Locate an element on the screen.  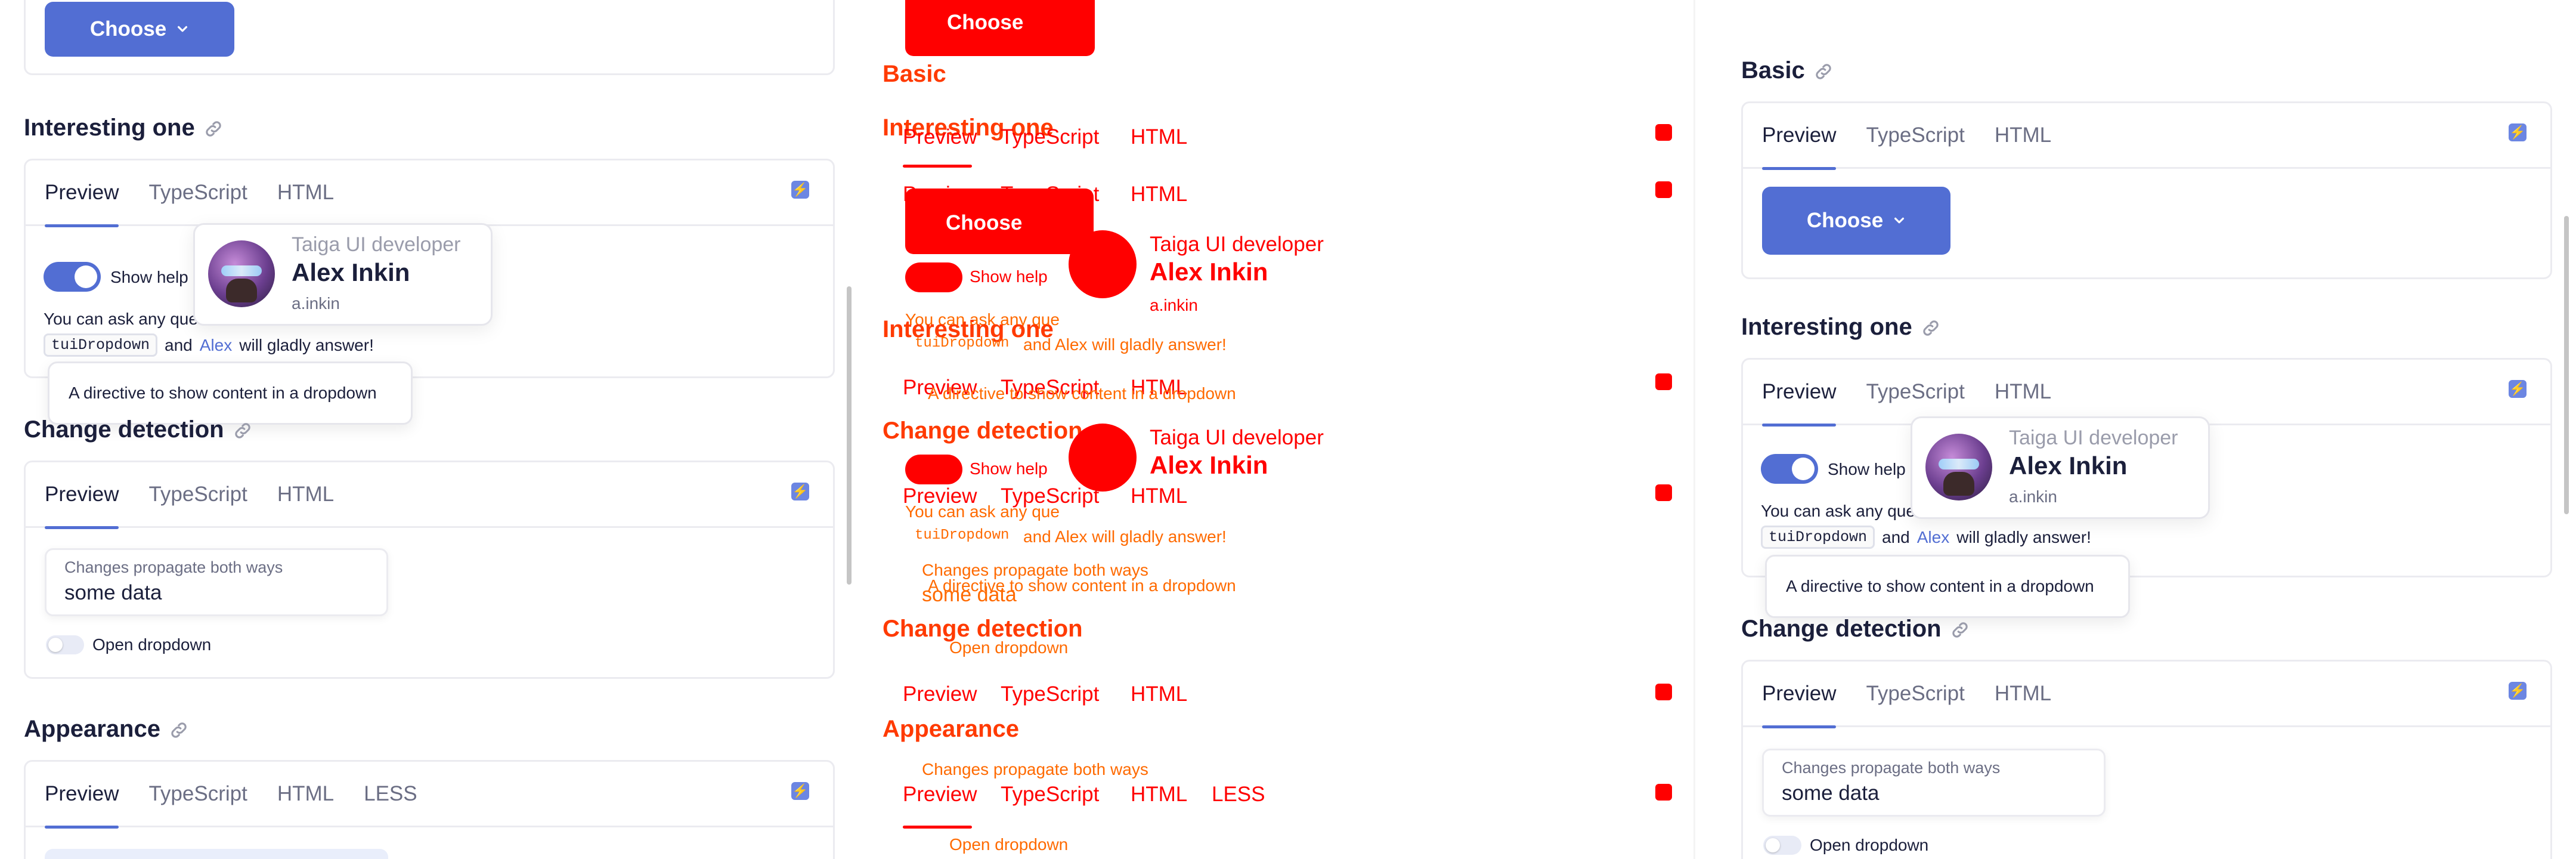
section-title-interesting: Interesting one is located at coordinates (124, 128).